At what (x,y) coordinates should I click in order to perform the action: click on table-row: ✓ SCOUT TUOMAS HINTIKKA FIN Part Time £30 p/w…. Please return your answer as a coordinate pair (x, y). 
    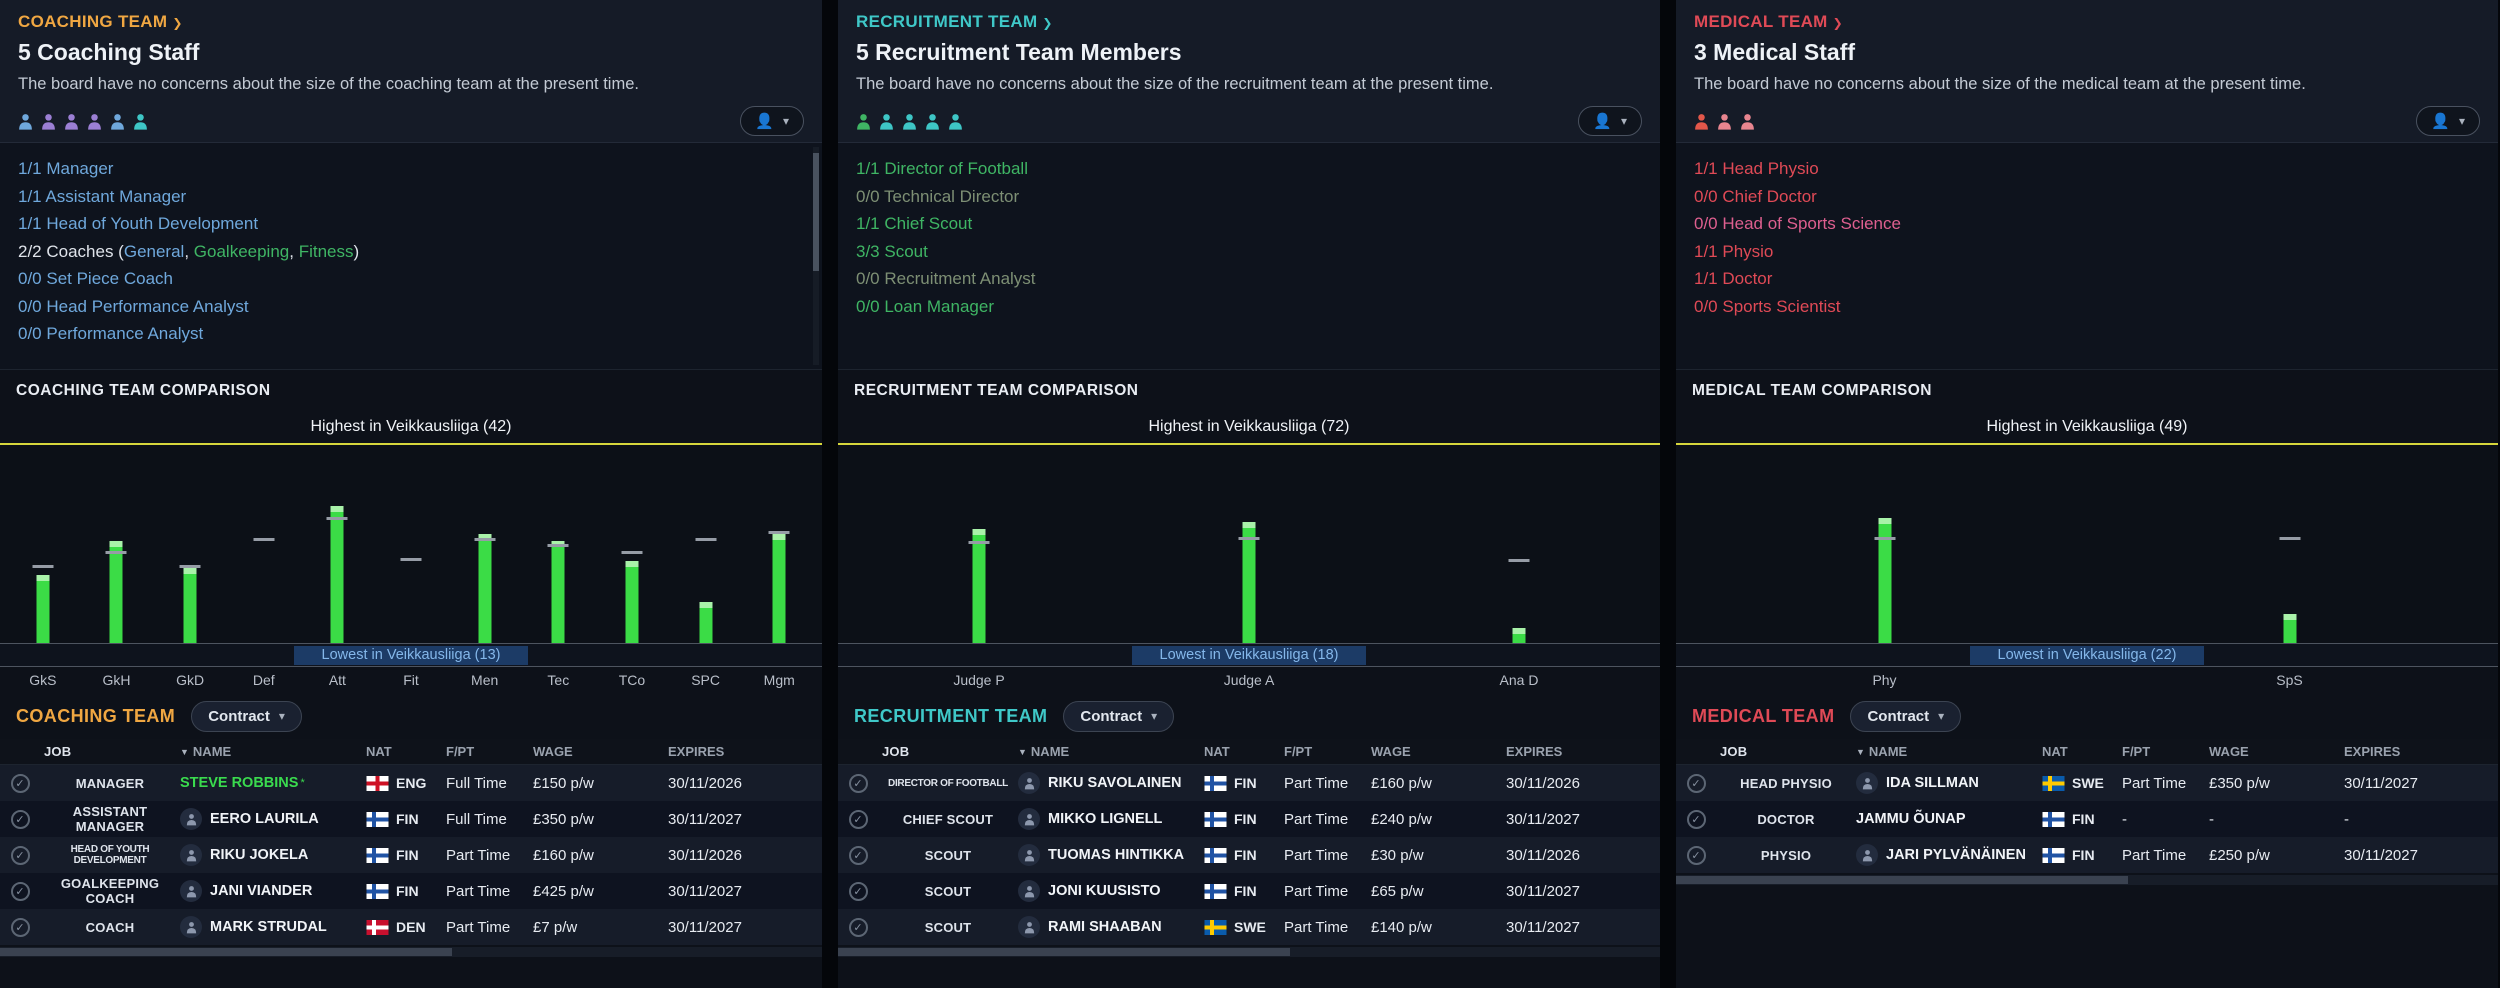
    Looking at the image, I should click on (1249, 855).